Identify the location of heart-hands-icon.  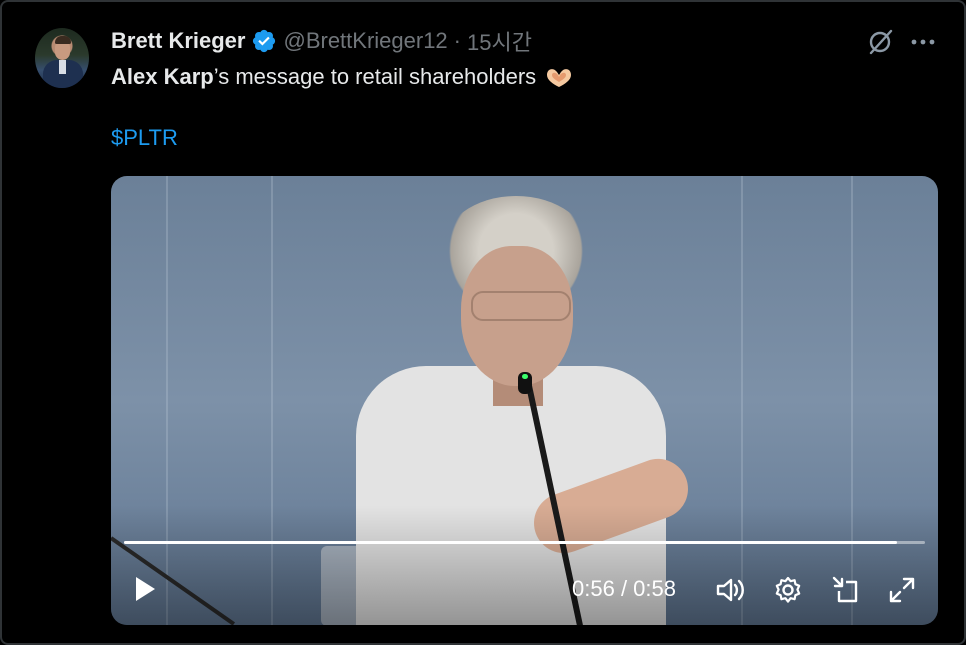
(559, 78).